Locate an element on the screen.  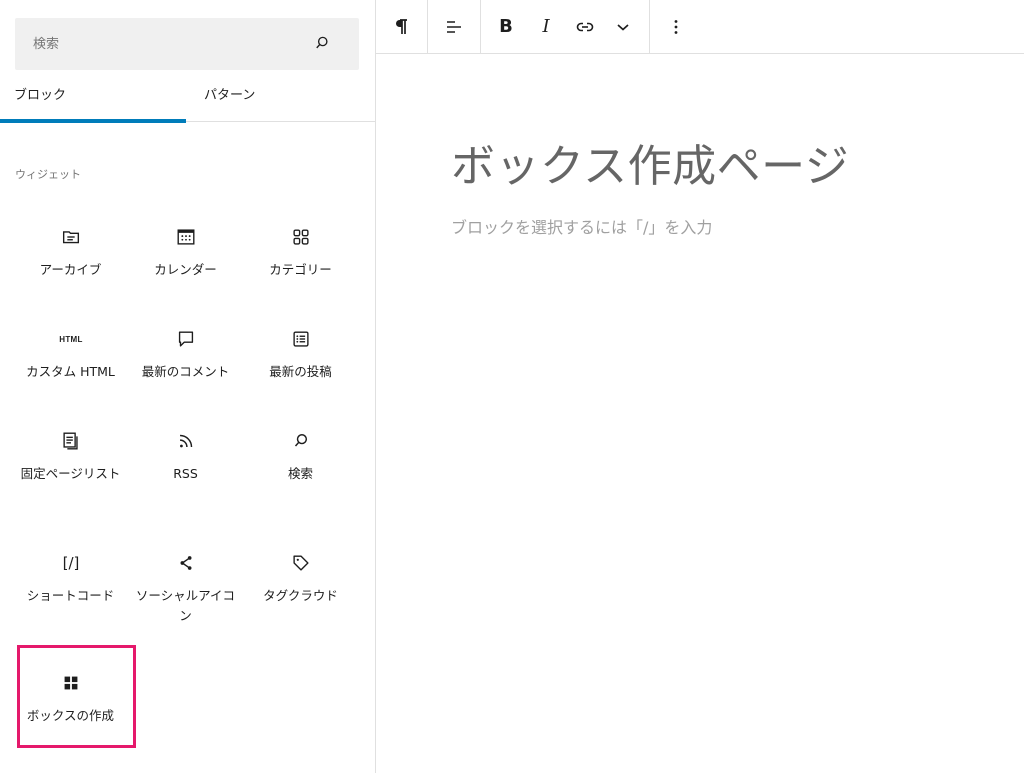
block-rss: RSS is located at coordinates (185, 466).